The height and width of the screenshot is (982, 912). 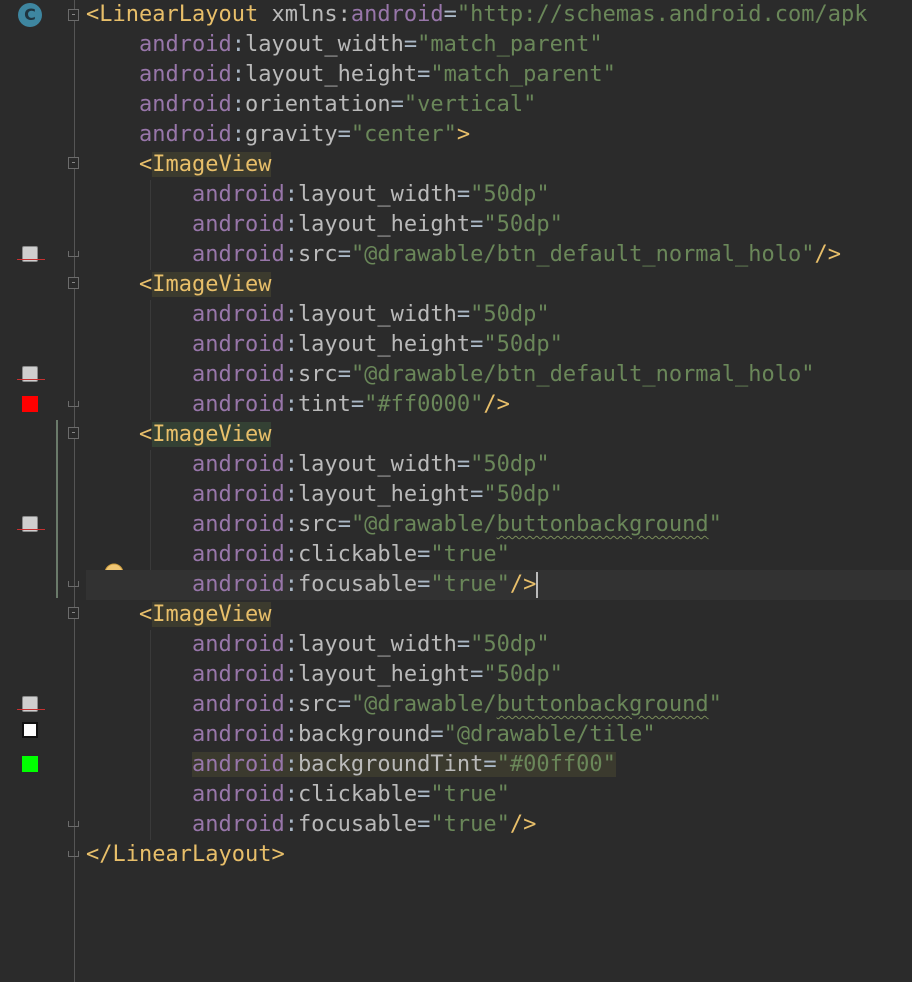 I want to click on attr-value: "true", so click(x=470, y=584).